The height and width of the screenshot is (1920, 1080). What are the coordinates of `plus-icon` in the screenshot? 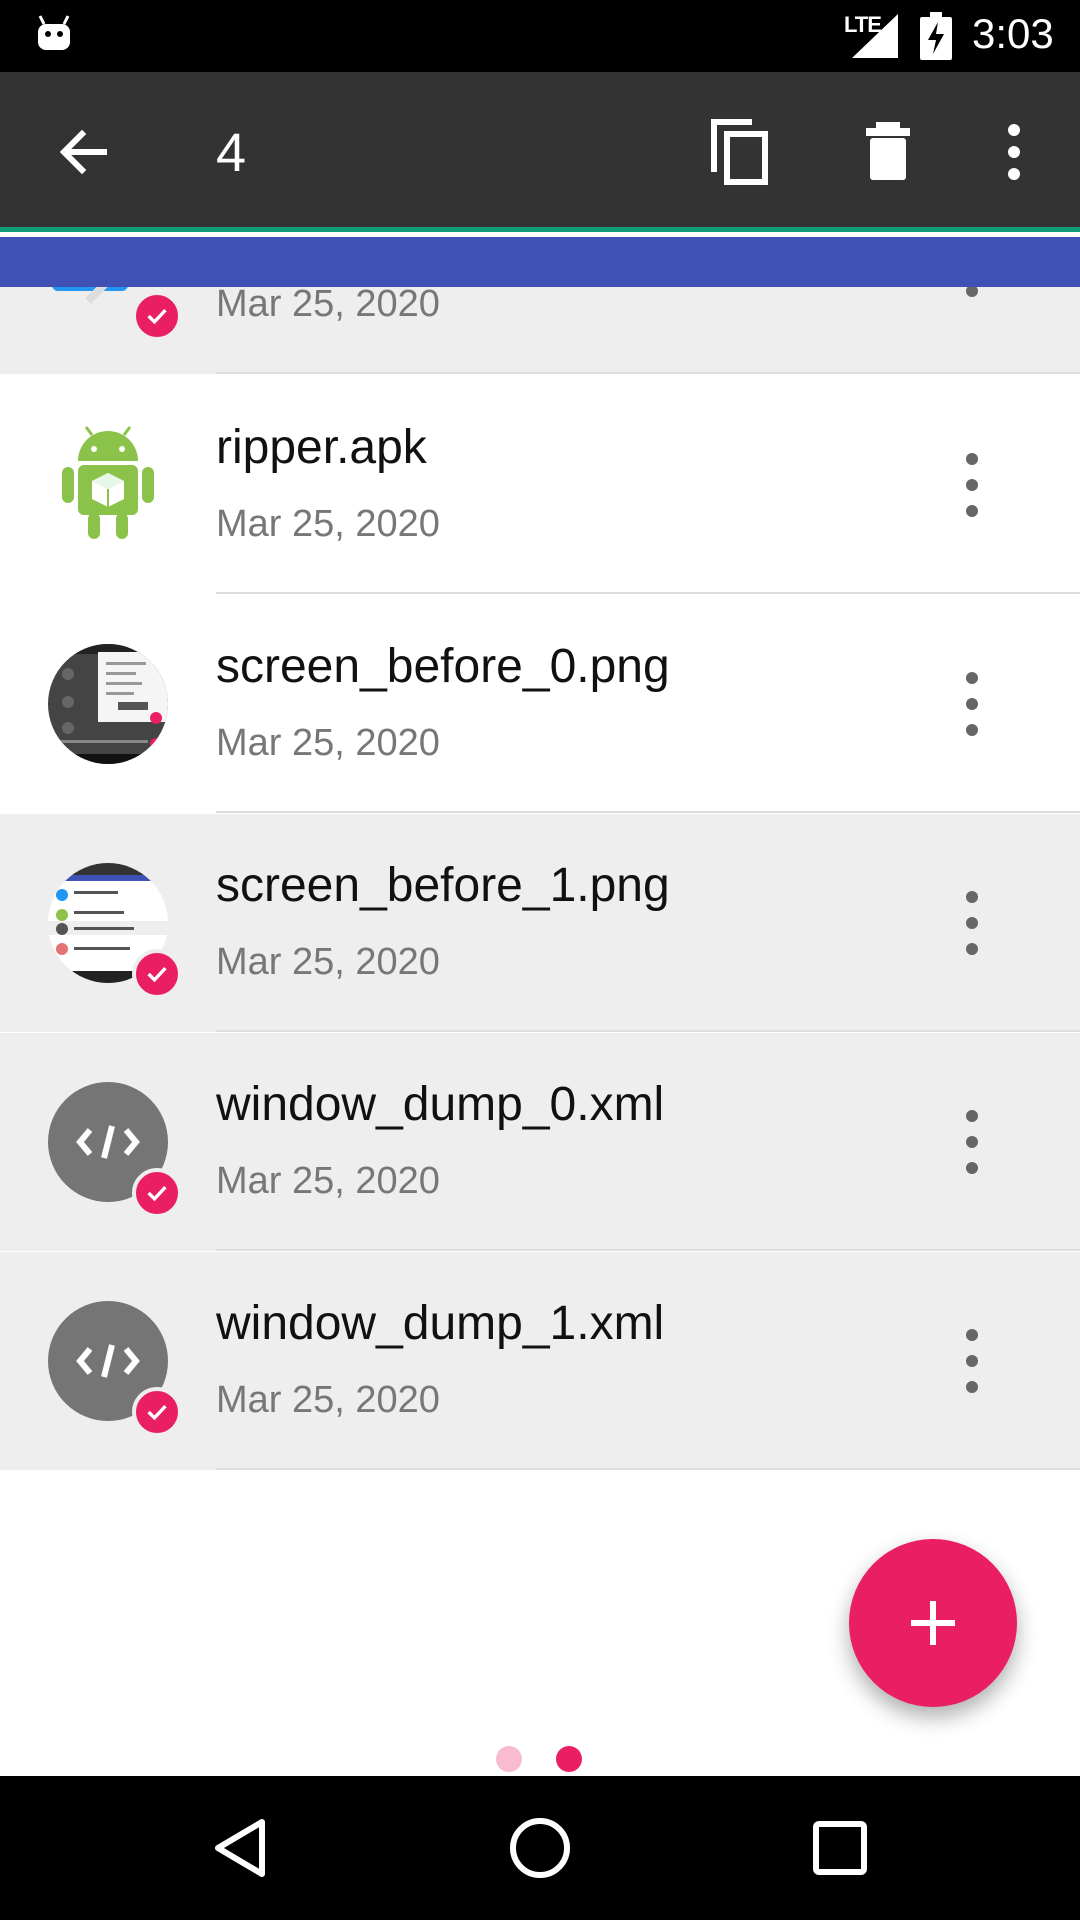 It's located at (933, 1623).